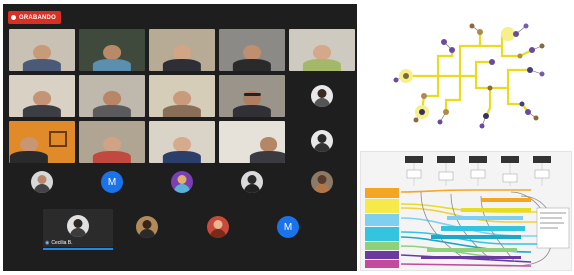 The width and height of the screenshot is (574, 275). I want to click on active-speaker-name: Cecilia B., so click(62, 243).